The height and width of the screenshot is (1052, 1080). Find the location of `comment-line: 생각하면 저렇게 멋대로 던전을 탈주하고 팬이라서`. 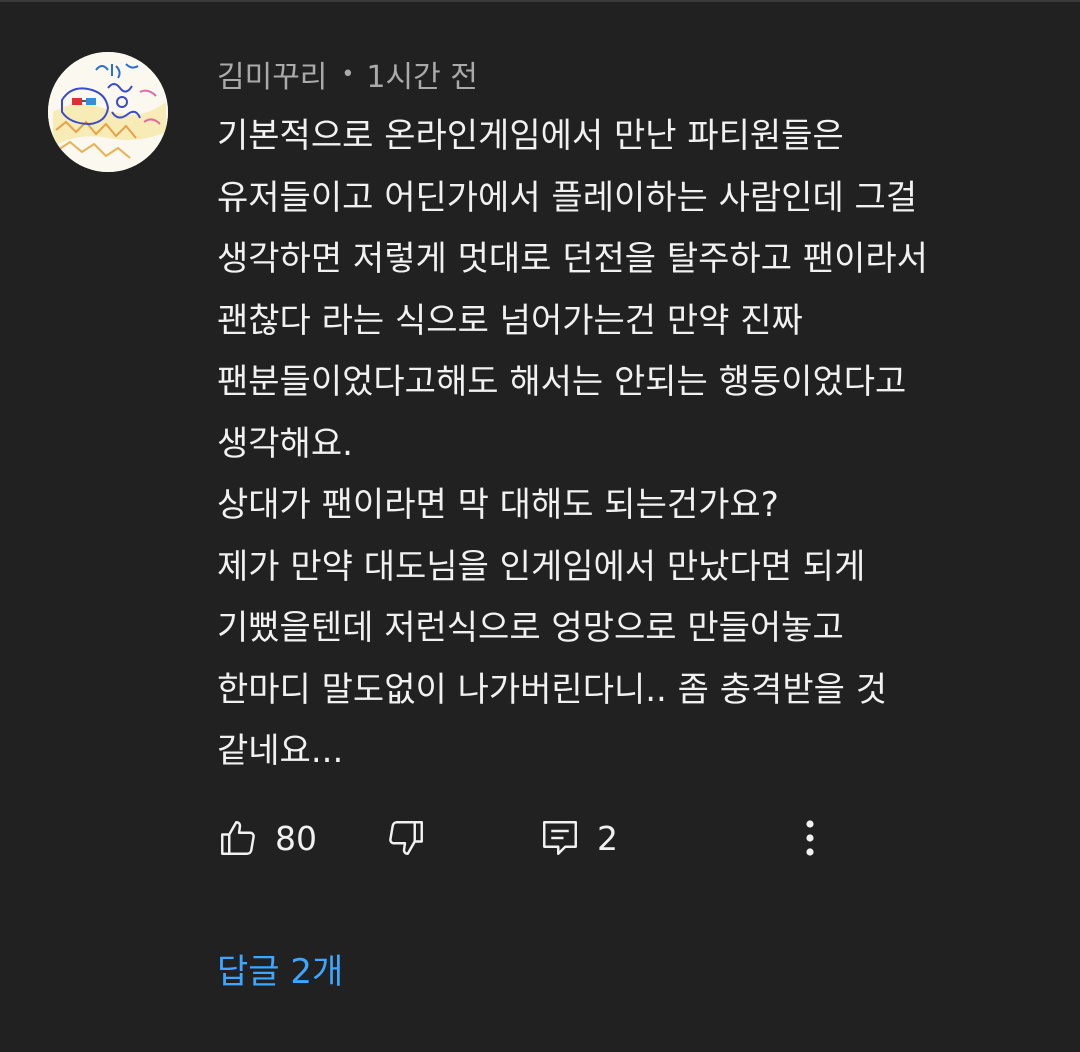

comment-line: 생각하면 저렇게 멋대로 던전을 탈주하고 팬이라서 is located at coordinates (572, 259).